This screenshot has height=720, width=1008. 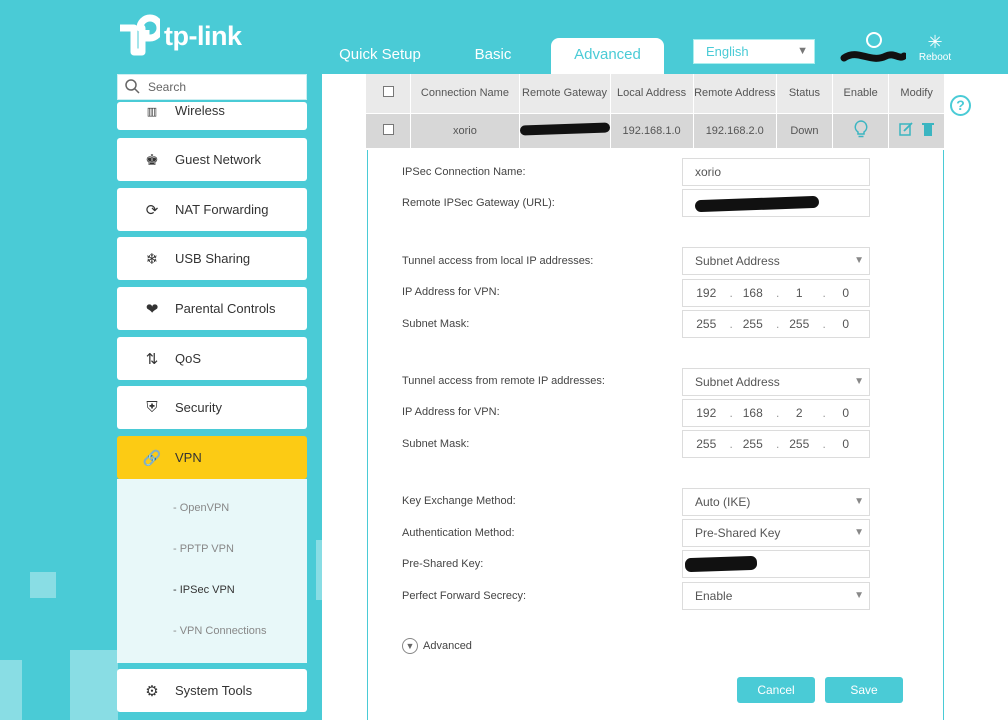 I want to click on remote-access-value: Subnet Address, so click(x=737, y=382).